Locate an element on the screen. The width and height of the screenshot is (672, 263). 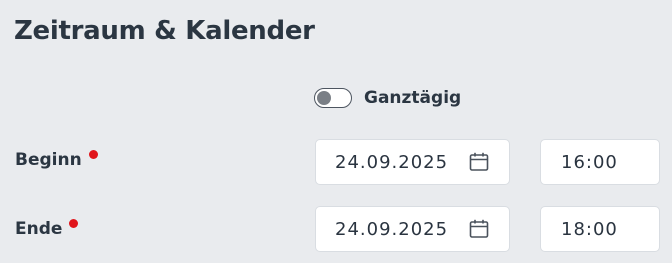
end-label: Ende is located at coordinates (39, 229).